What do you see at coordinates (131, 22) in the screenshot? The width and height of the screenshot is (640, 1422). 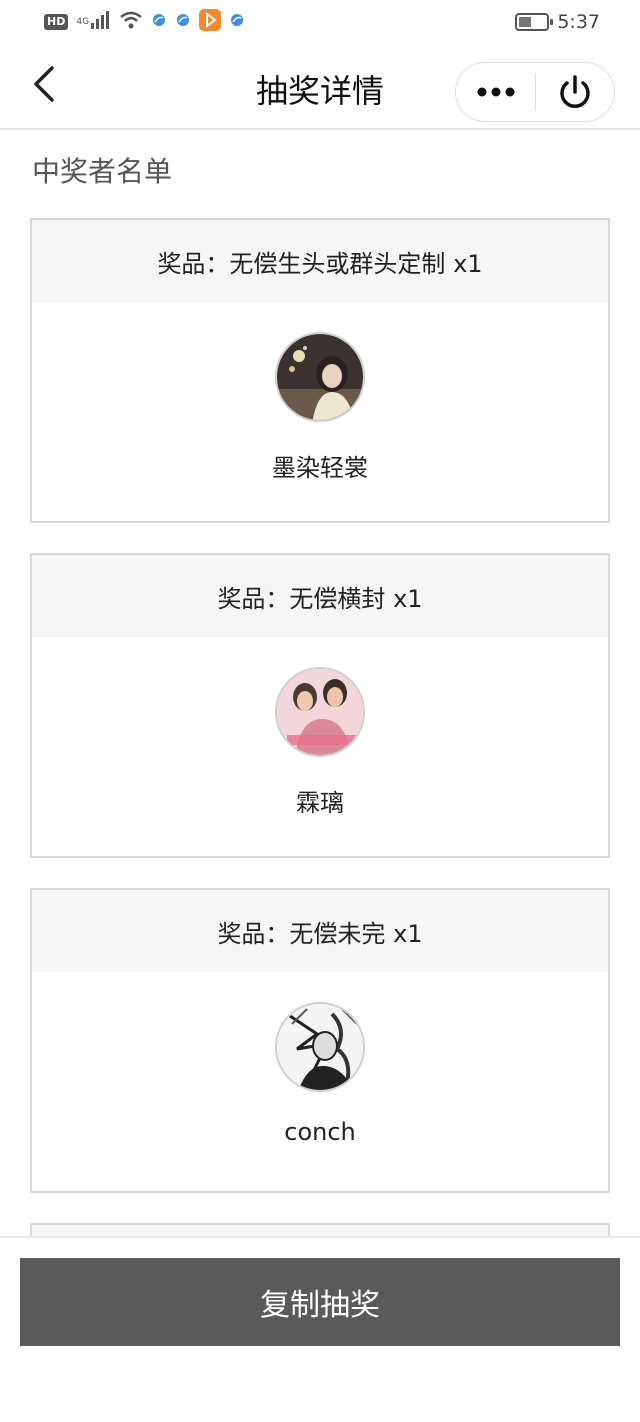 I see `wifi-icon` at bounding box center [131, 22].